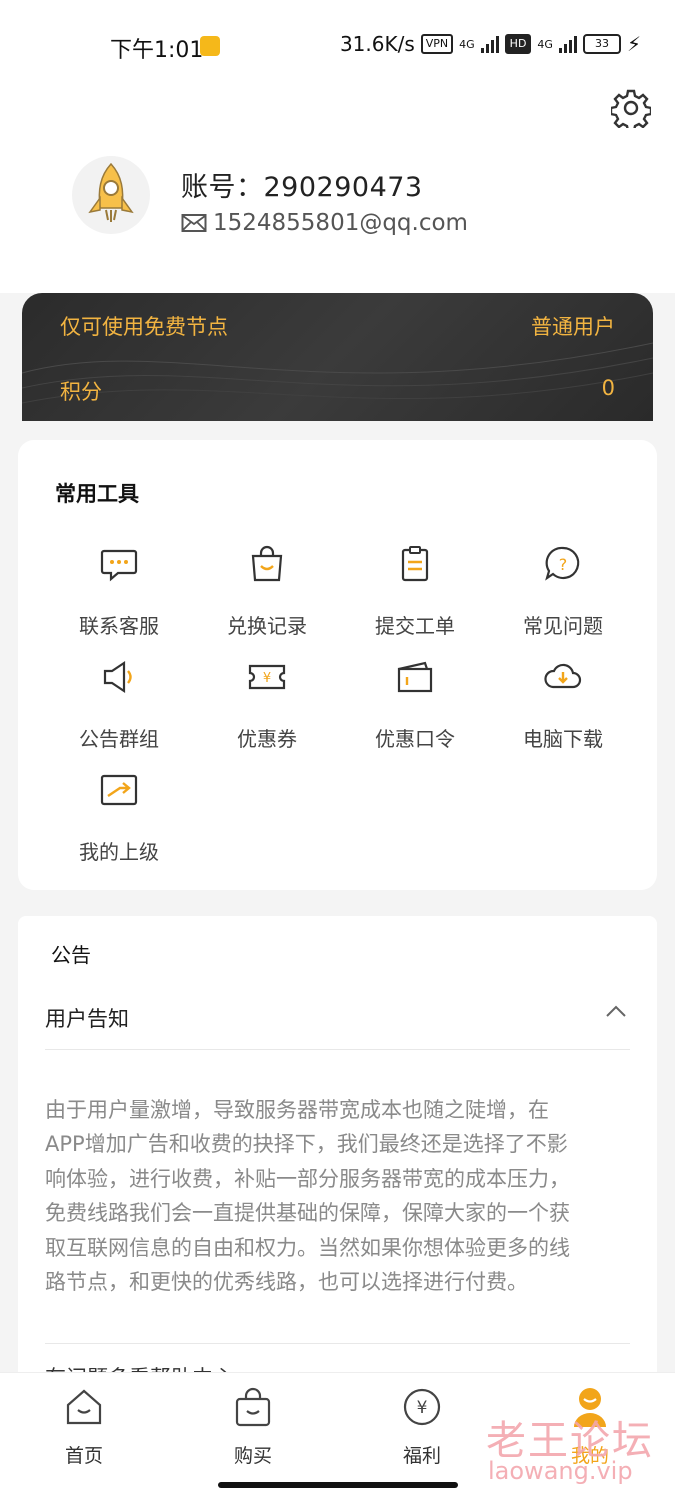  What do you see at coordinates (307, 1213) in the screenshot?
I see `notice-line: 免费线路我们会一直提供基础的保障，保障大家的一个获` at bounding box center [307, 1213].